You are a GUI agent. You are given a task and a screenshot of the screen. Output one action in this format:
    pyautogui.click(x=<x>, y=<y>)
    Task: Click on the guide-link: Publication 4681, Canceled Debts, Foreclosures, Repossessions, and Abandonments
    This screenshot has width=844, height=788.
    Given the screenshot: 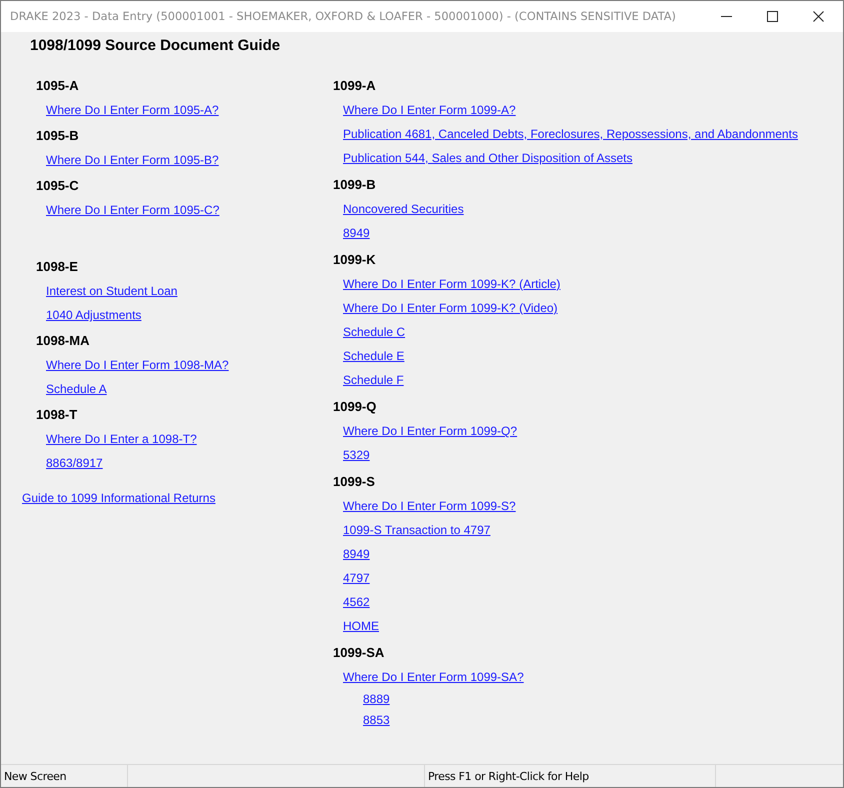 What is the action you would take?
    pyautogui.click(x=570, y=134)
    